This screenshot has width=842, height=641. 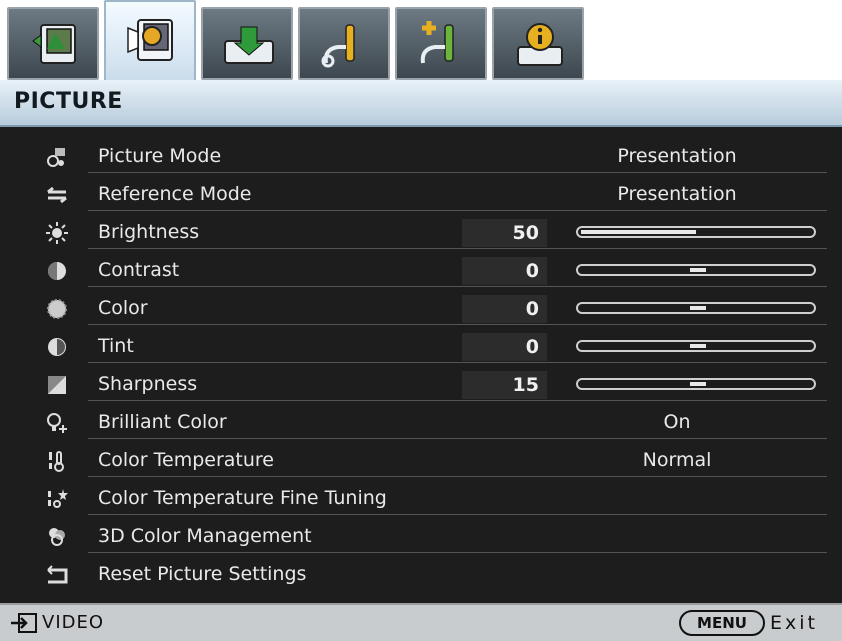 I want to click on input-source-icon, so click(x=24, y=623).